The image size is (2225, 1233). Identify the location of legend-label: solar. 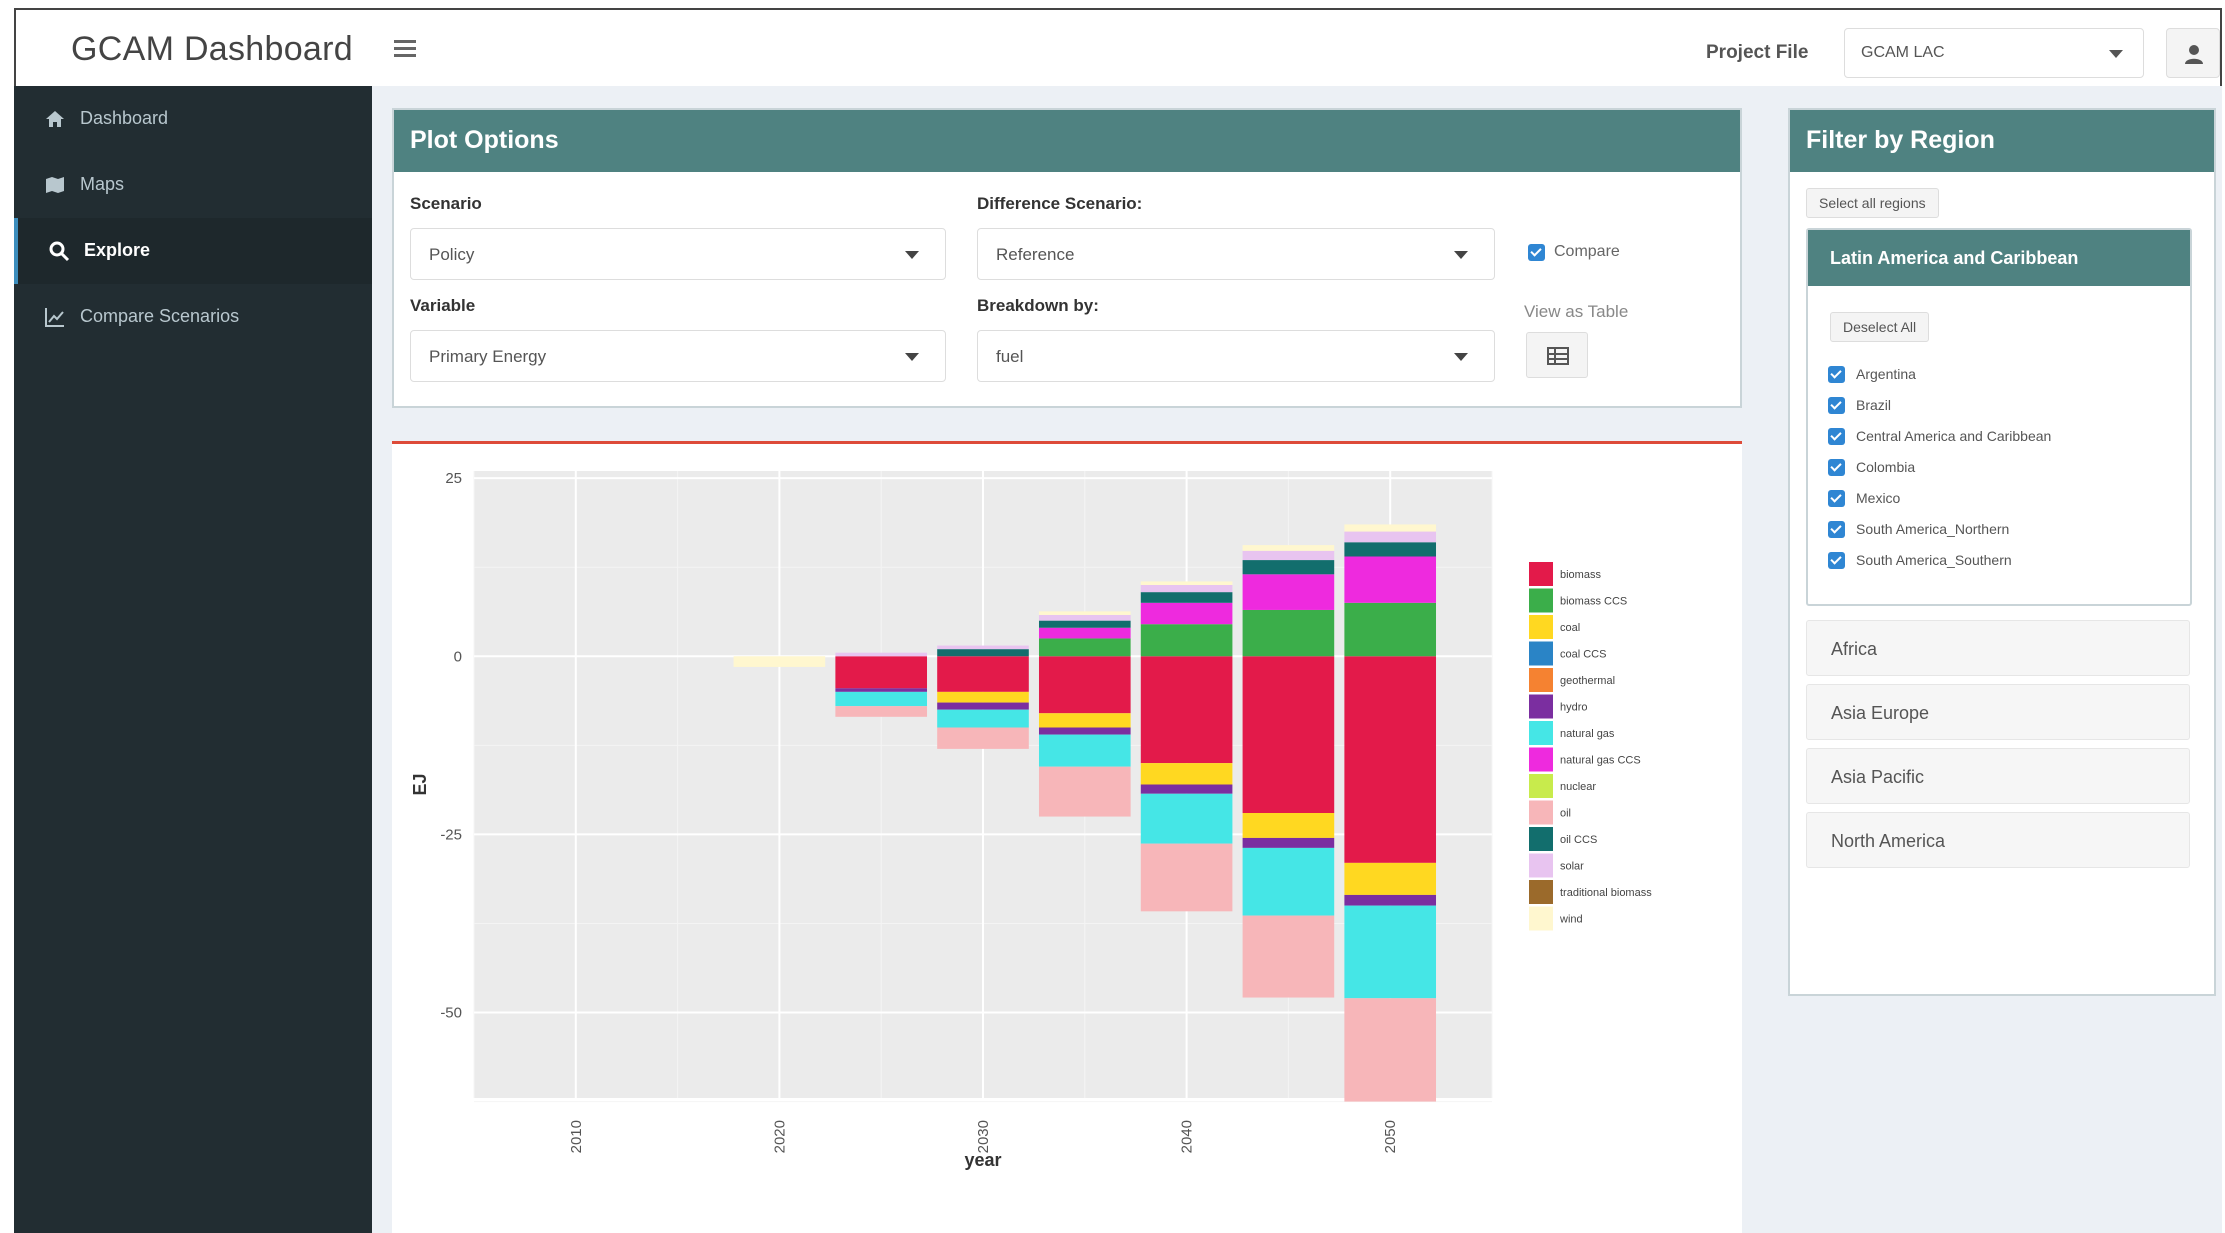
(1572, 867).